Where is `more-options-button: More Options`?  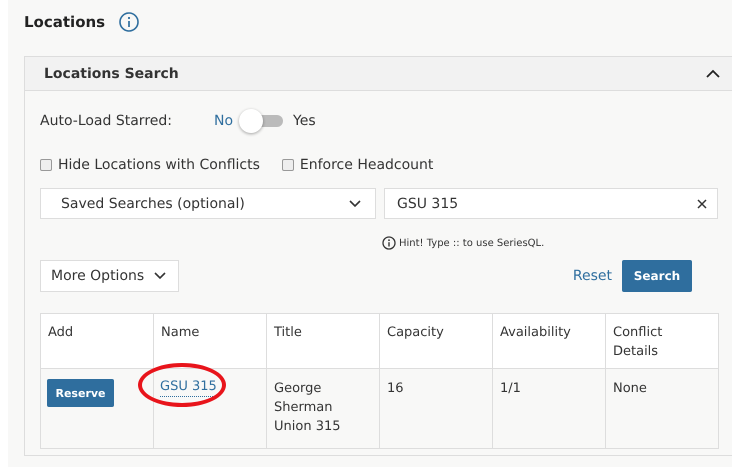
more-options-button: More Options is located at coordinates (110, 276).